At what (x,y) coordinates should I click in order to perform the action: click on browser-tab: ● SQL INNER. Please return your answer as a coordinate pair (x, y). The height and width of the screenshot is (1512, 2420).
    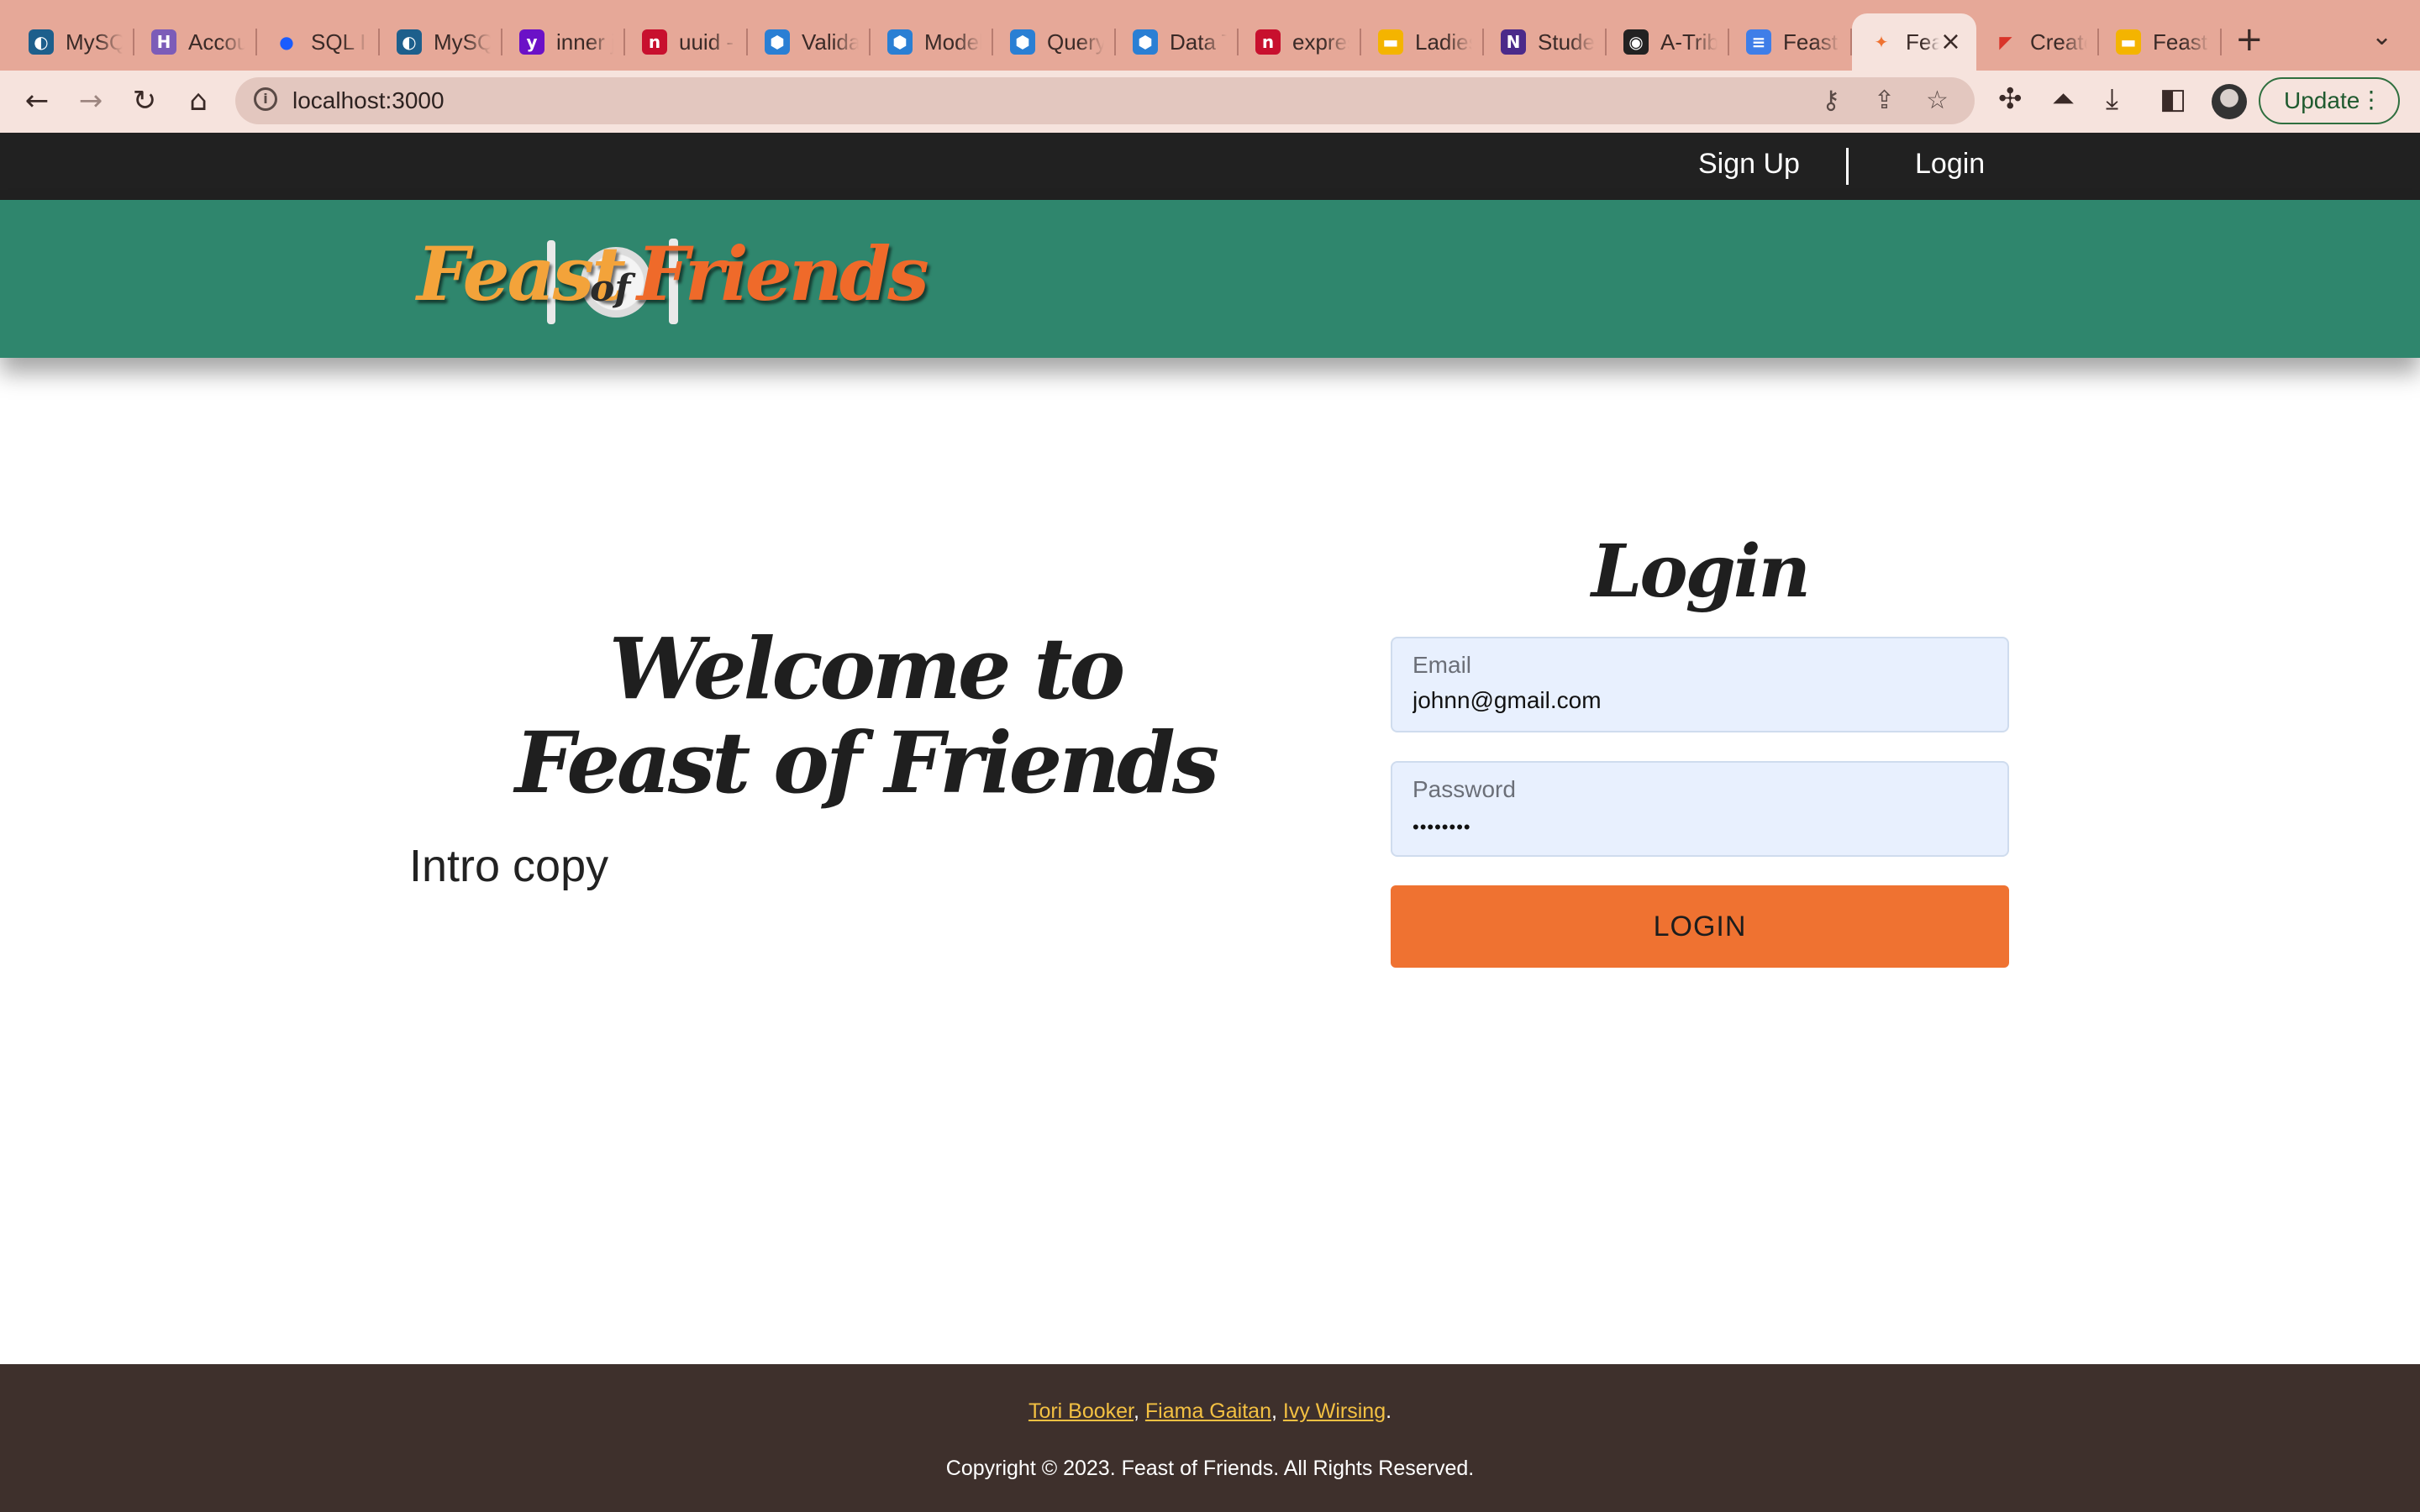
    Looking at the image, I should click on (318, 42).